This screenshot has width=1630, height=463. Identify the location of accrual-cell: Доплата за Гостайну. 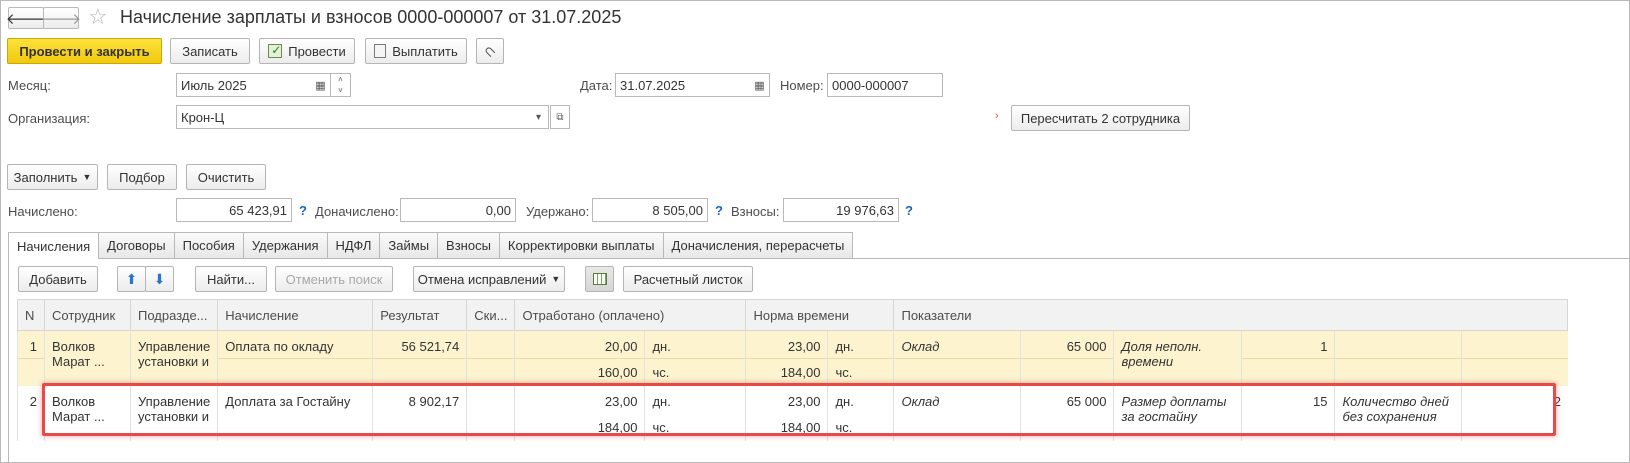
(295, 400).